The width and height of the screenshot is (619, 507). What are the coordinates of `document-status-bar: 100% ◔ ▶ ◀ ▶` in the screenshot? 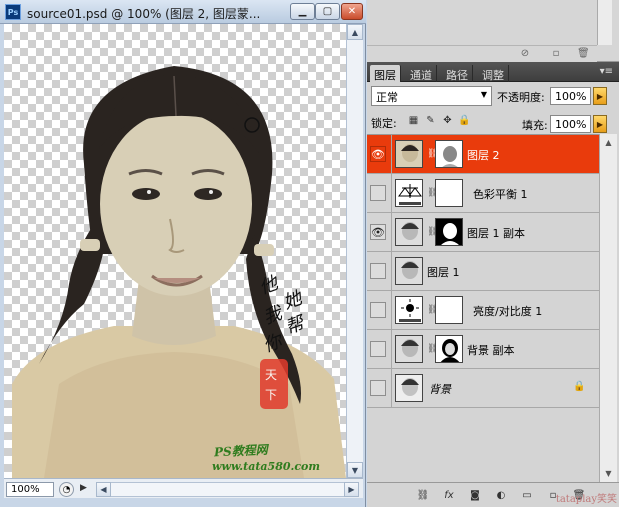 It's located at (183, 488).